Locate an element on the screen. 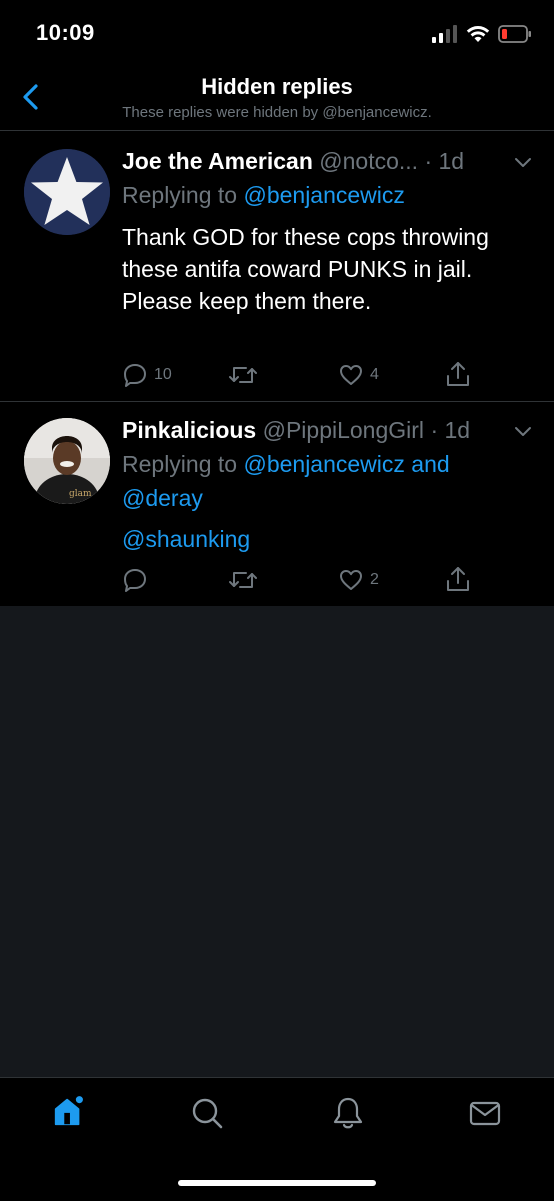 The image size is (554, 1201). tweet-header: Joe the American @notco... · 1d is located at coordinates (293, 161).